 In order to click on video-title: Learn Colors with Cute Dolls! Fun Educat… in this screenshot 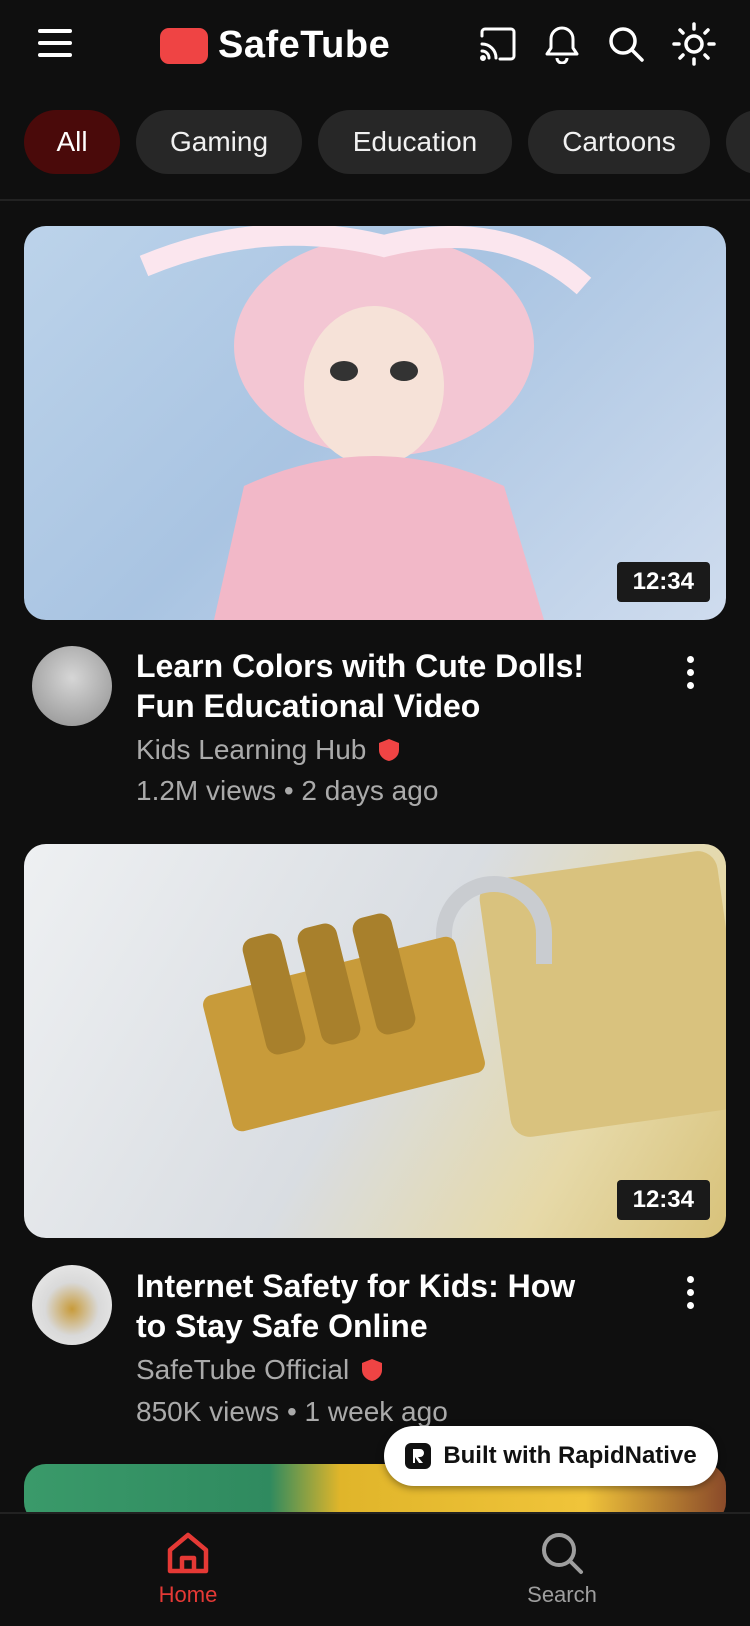, I will do `click(376, 686)`.